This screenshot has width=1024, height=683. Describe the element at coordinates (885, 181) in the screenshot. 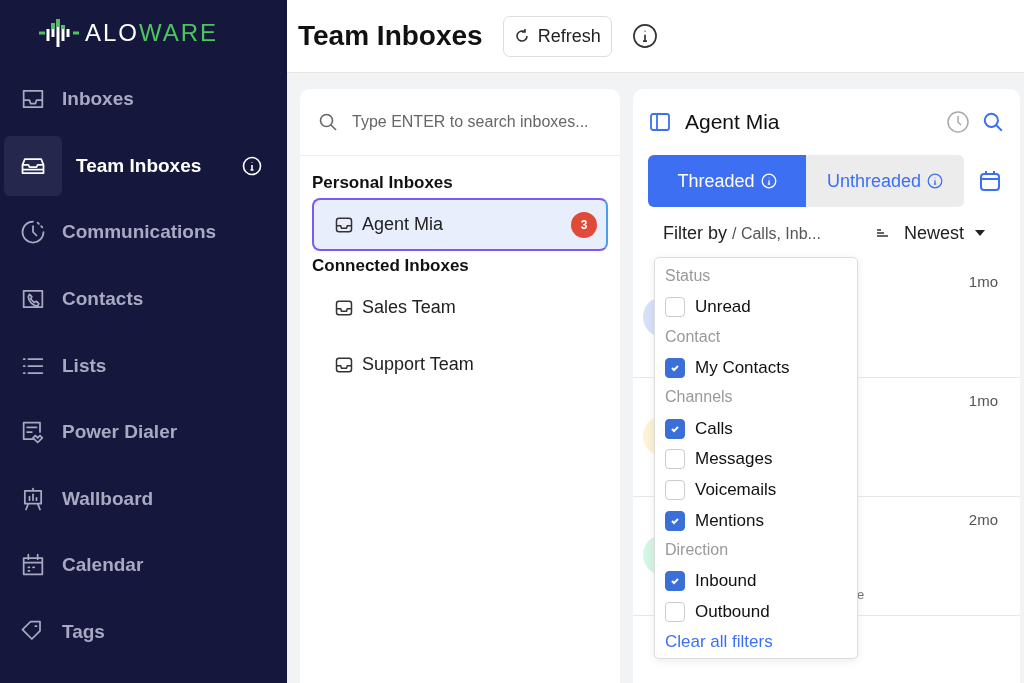

I see `view-tab: Unthreaded` at that location.